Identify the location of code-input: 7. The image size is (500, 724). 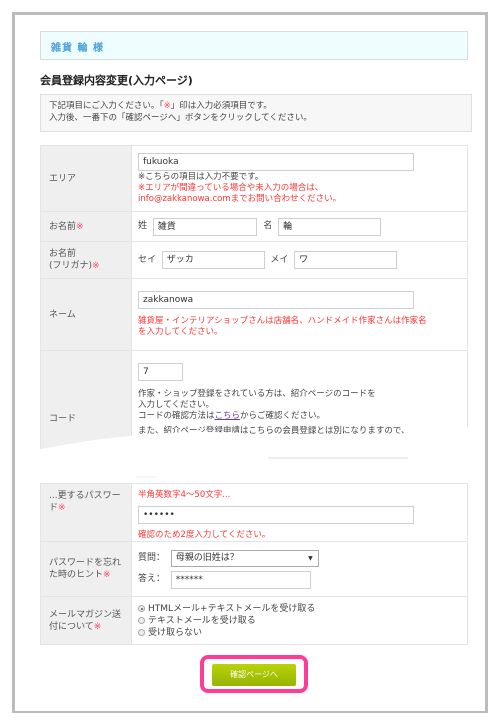
(160, 372).